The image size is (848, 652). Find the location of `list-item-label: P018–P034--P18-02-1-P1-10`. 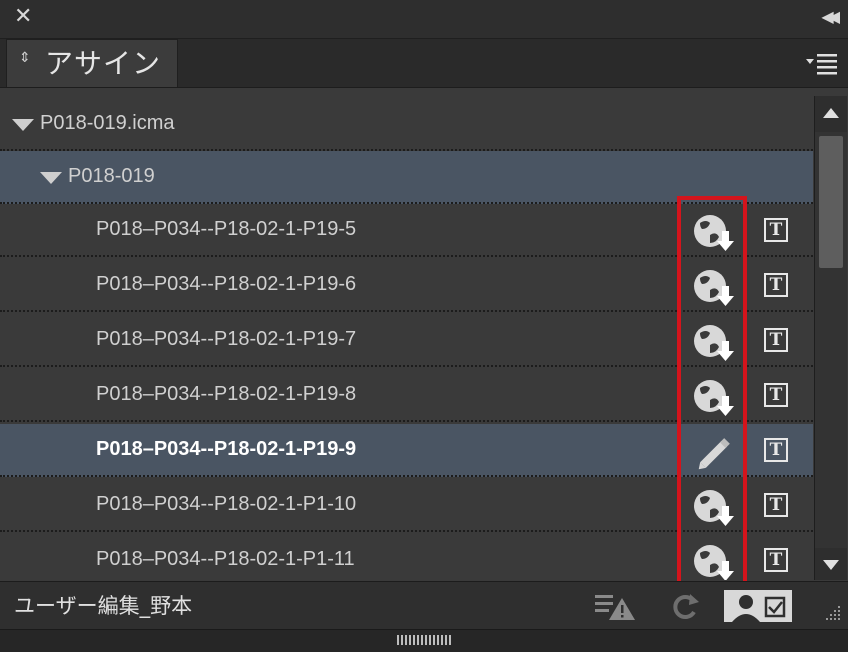

list-item-label: P018–P034--P18-02-1-P1-10 is located at coordinates (226, 504).